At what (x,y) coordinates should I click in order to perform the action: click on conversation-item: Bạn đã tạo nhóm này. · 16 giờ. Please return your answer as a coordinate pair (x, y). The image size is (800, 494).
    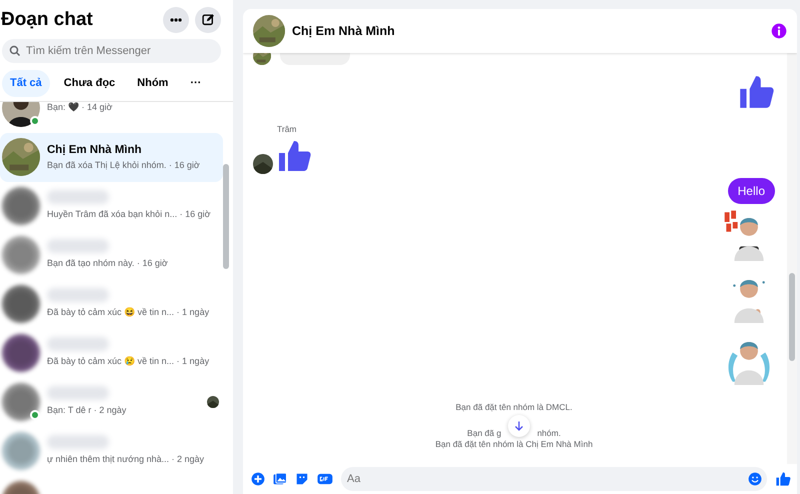
    Looking at the image, I should click on (111, 255).